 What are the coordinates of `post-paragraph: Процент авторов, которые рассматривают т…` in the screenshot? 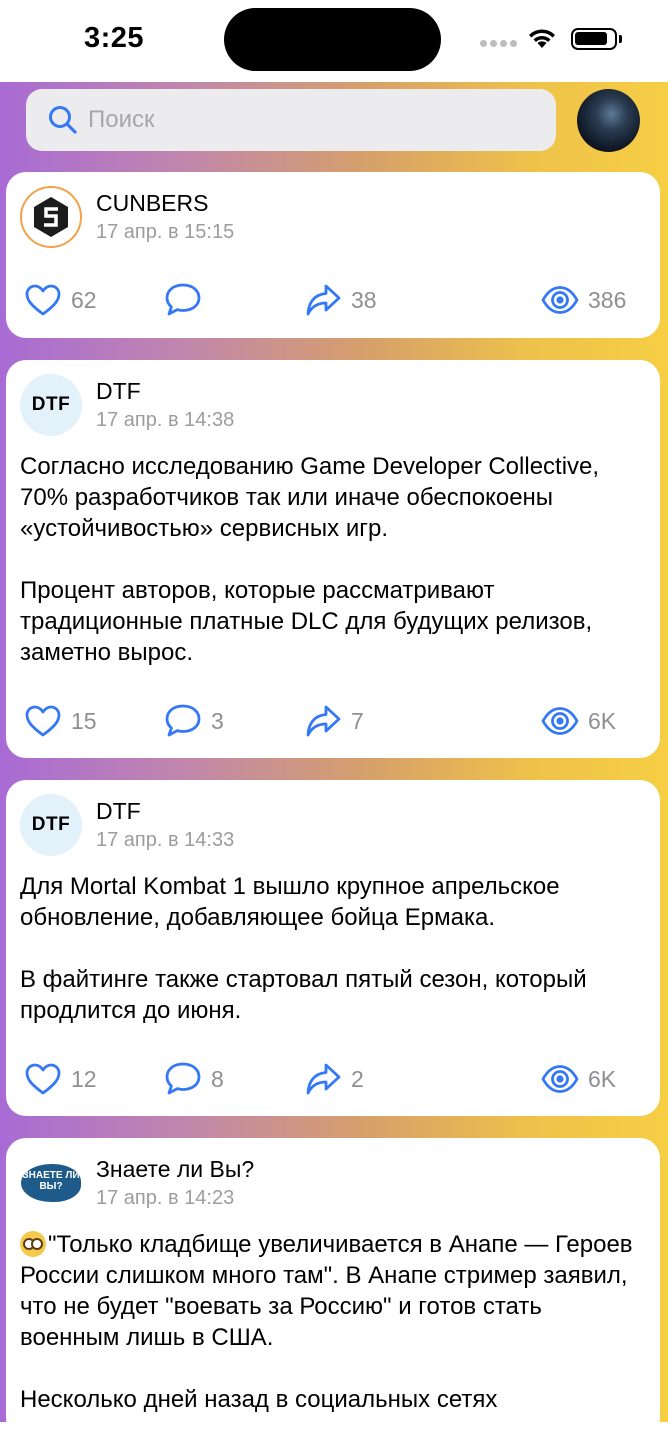 It's located at (306, 621).